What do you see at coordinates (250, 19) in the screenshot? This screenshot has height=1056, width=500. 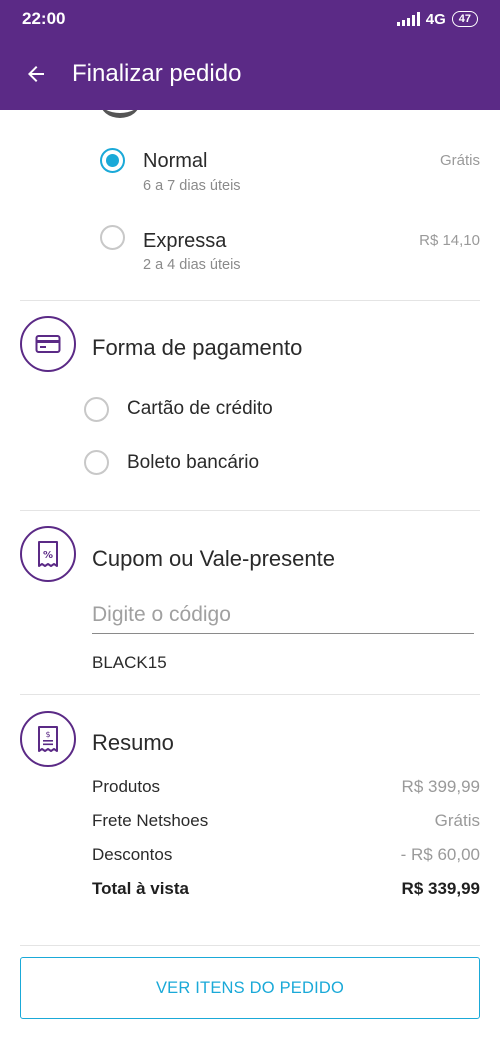 I see `status-bar: 22:00 4G 47` at bounding box center [250, 19].